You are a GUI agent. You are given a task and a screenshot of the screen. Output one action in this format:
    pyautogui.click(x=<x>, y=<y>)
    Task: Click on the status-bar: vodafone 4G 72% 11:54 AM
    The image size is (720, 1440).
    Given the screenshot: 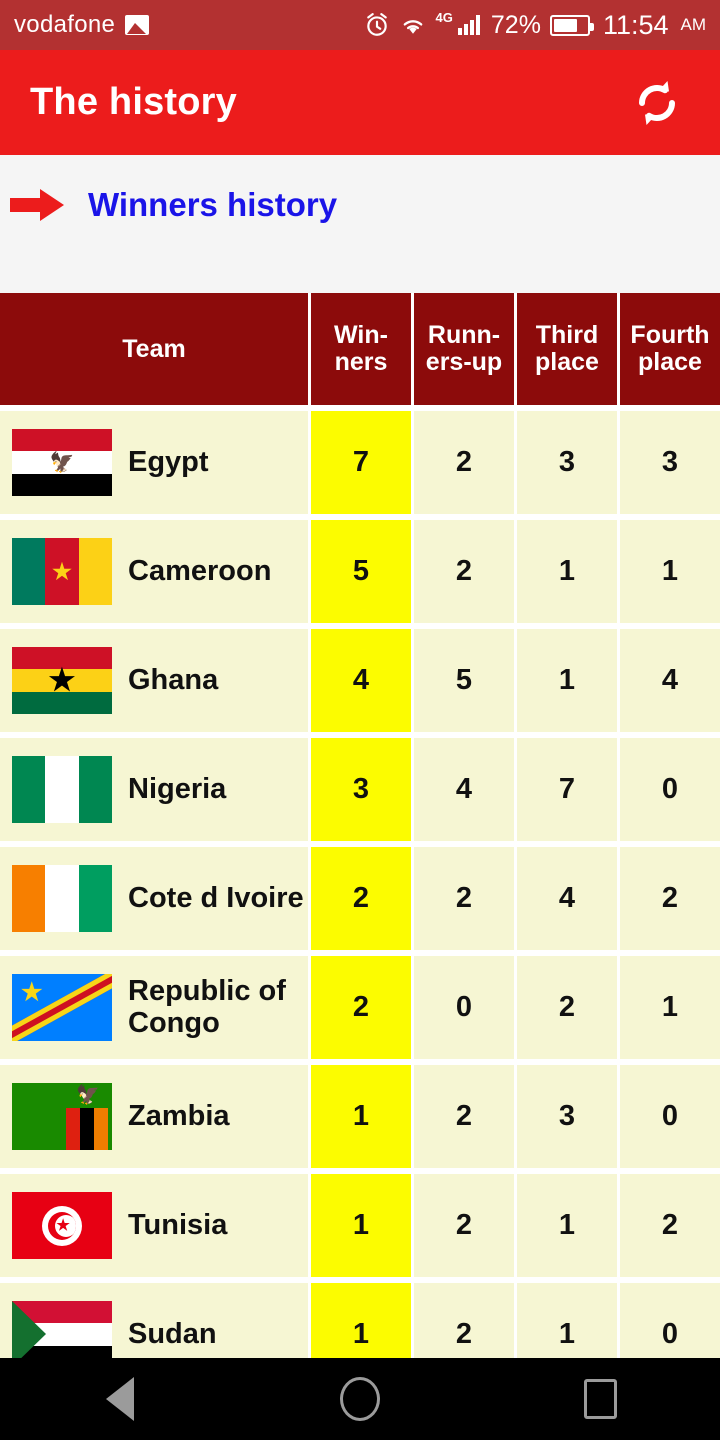 What is the action you would take?
    pyautogui.click(x=360, y=25)
    